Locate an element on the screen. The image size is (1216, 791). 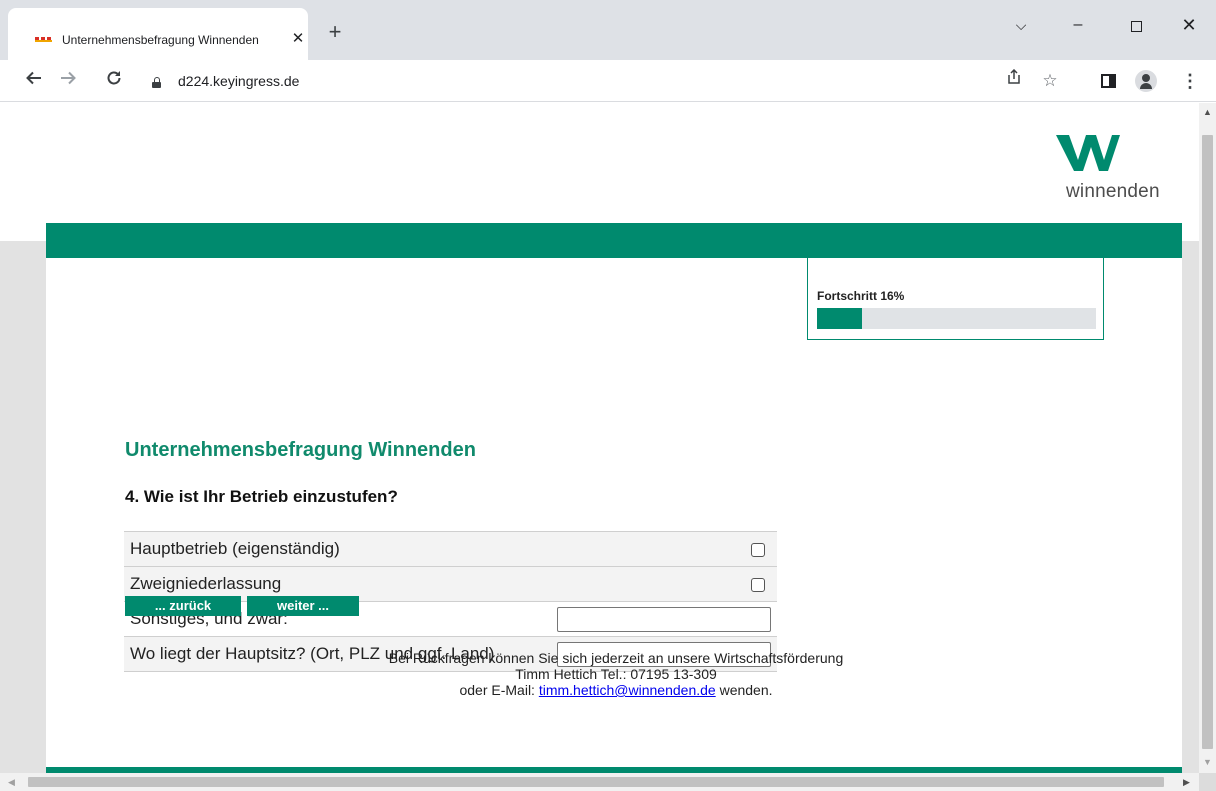
profile-icon is located at coordinates (1146, 81).